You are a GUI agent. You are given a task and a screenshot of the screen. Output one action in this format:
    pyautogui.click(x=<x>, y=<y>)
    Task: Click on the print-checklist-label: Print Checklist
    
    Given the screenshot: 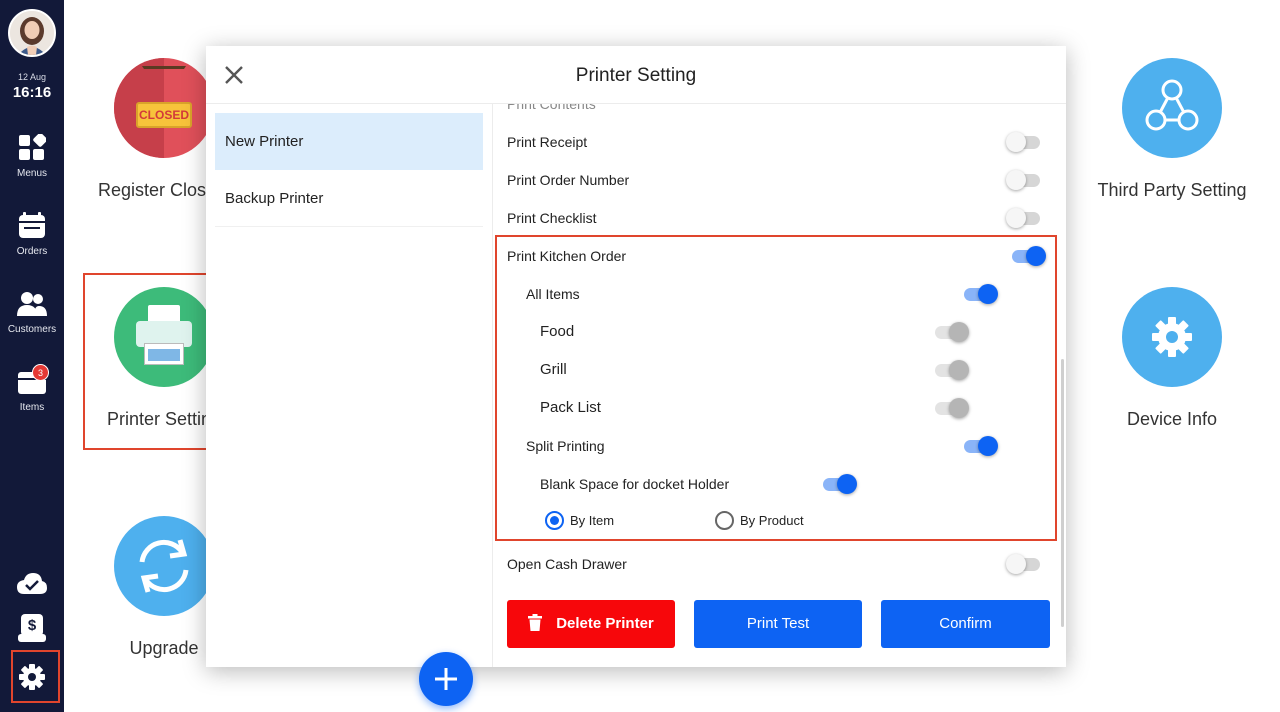 What is the action you would take?
    pyautogui.click(x=552, y=218)
    